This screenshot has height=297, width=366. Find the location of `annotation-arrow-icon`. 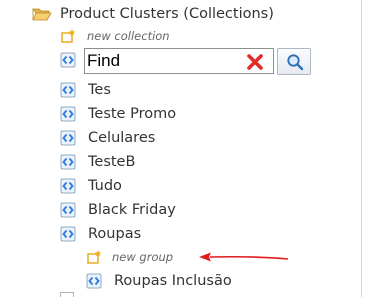

annotation-arrow-icon is located at coordinates (244, 257).